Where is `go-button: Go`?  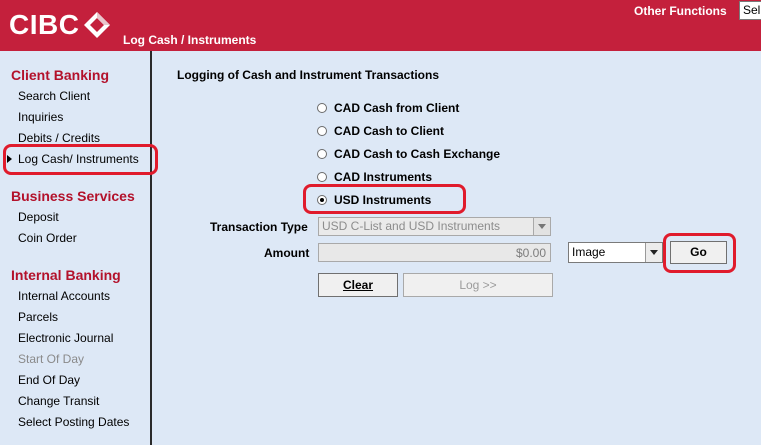
go-button: Go is located at coordinates (698, 252).